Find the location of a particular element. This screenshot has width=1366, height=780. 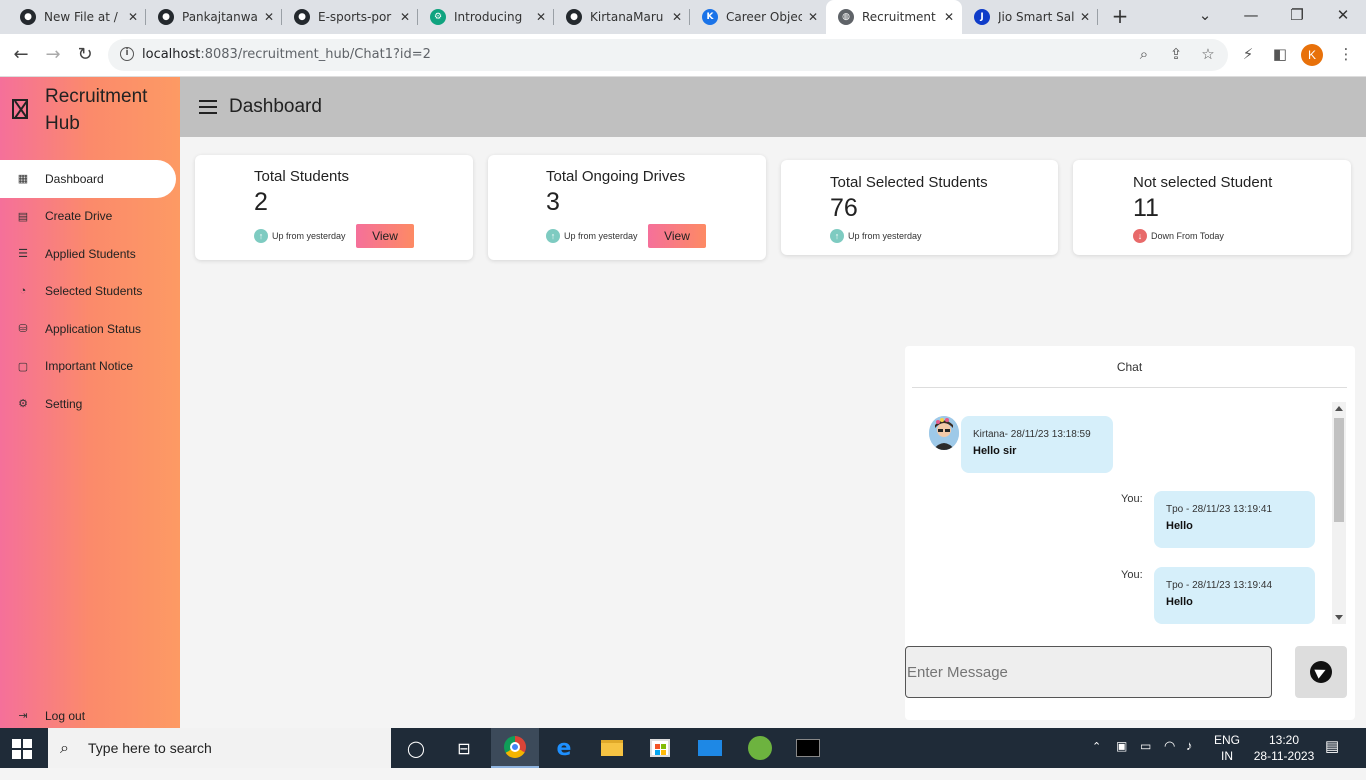

card-title: Total Selected Students is located at coordinates (909, 182).